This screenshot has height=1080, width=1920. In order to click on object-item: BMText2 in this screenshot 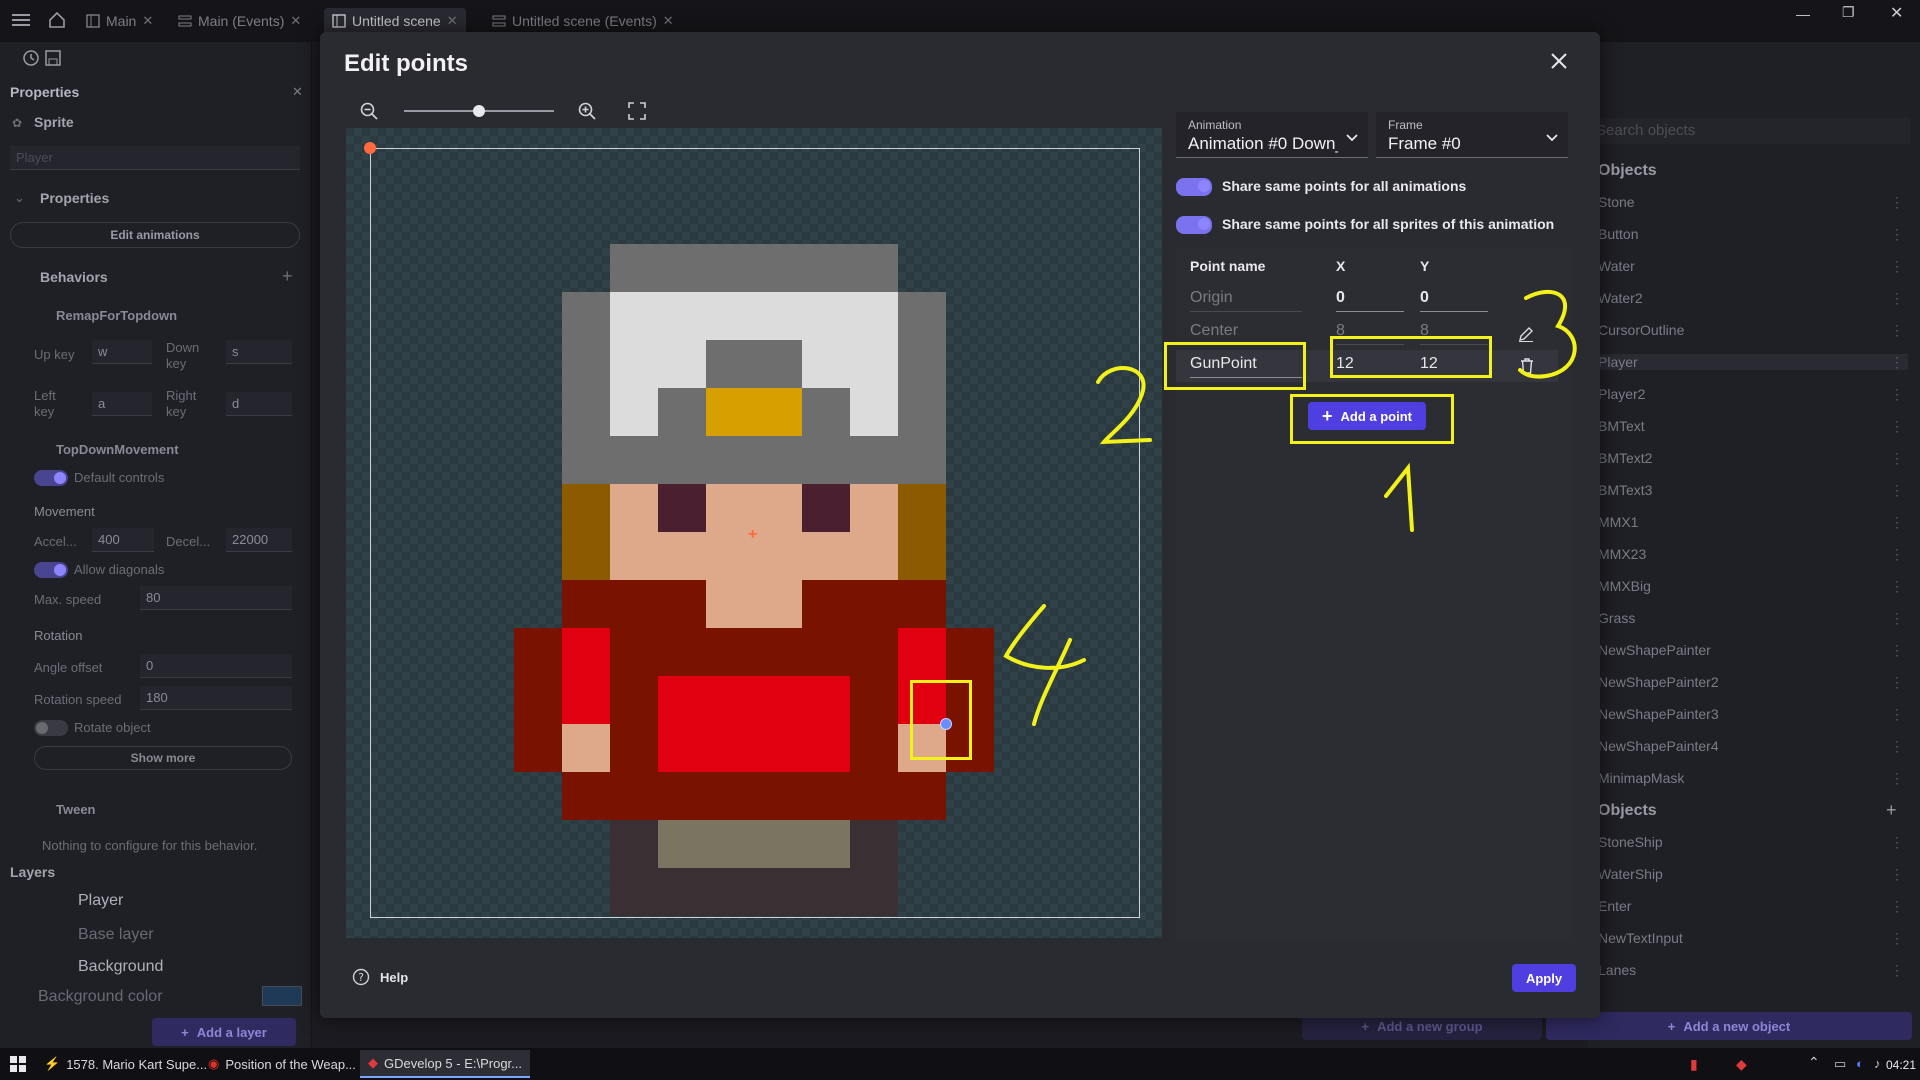, I will do `click(1625, 458)`.